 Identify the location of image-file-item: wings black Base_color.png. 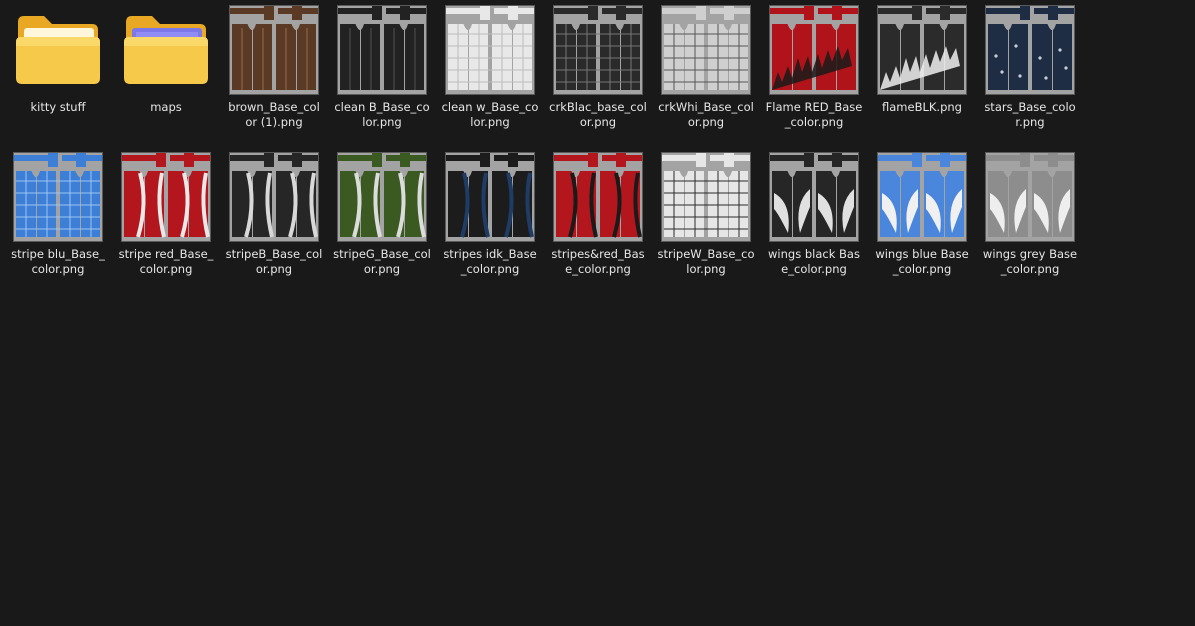
(814, 224).